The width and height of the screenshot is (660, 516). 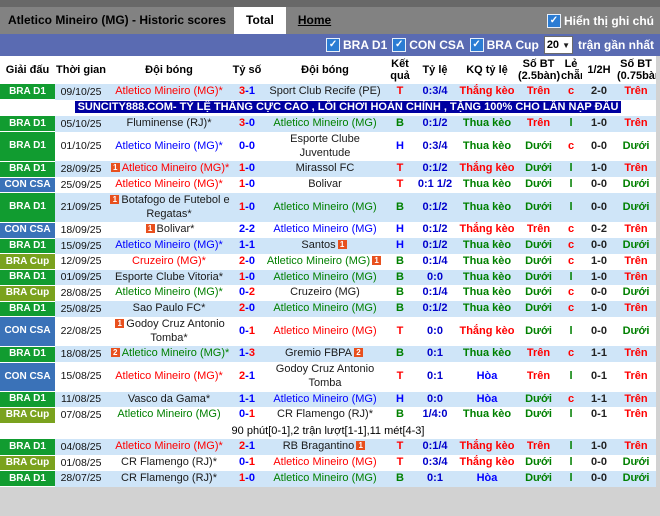 I want to click on show-notes-checkbox: ✓, so click(x=554, y=20).